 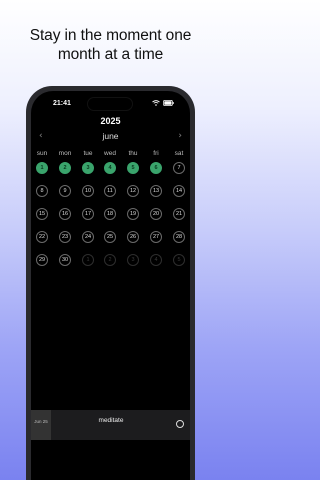 I want to click on calendar-day: 8, so click(x=42, y=191).